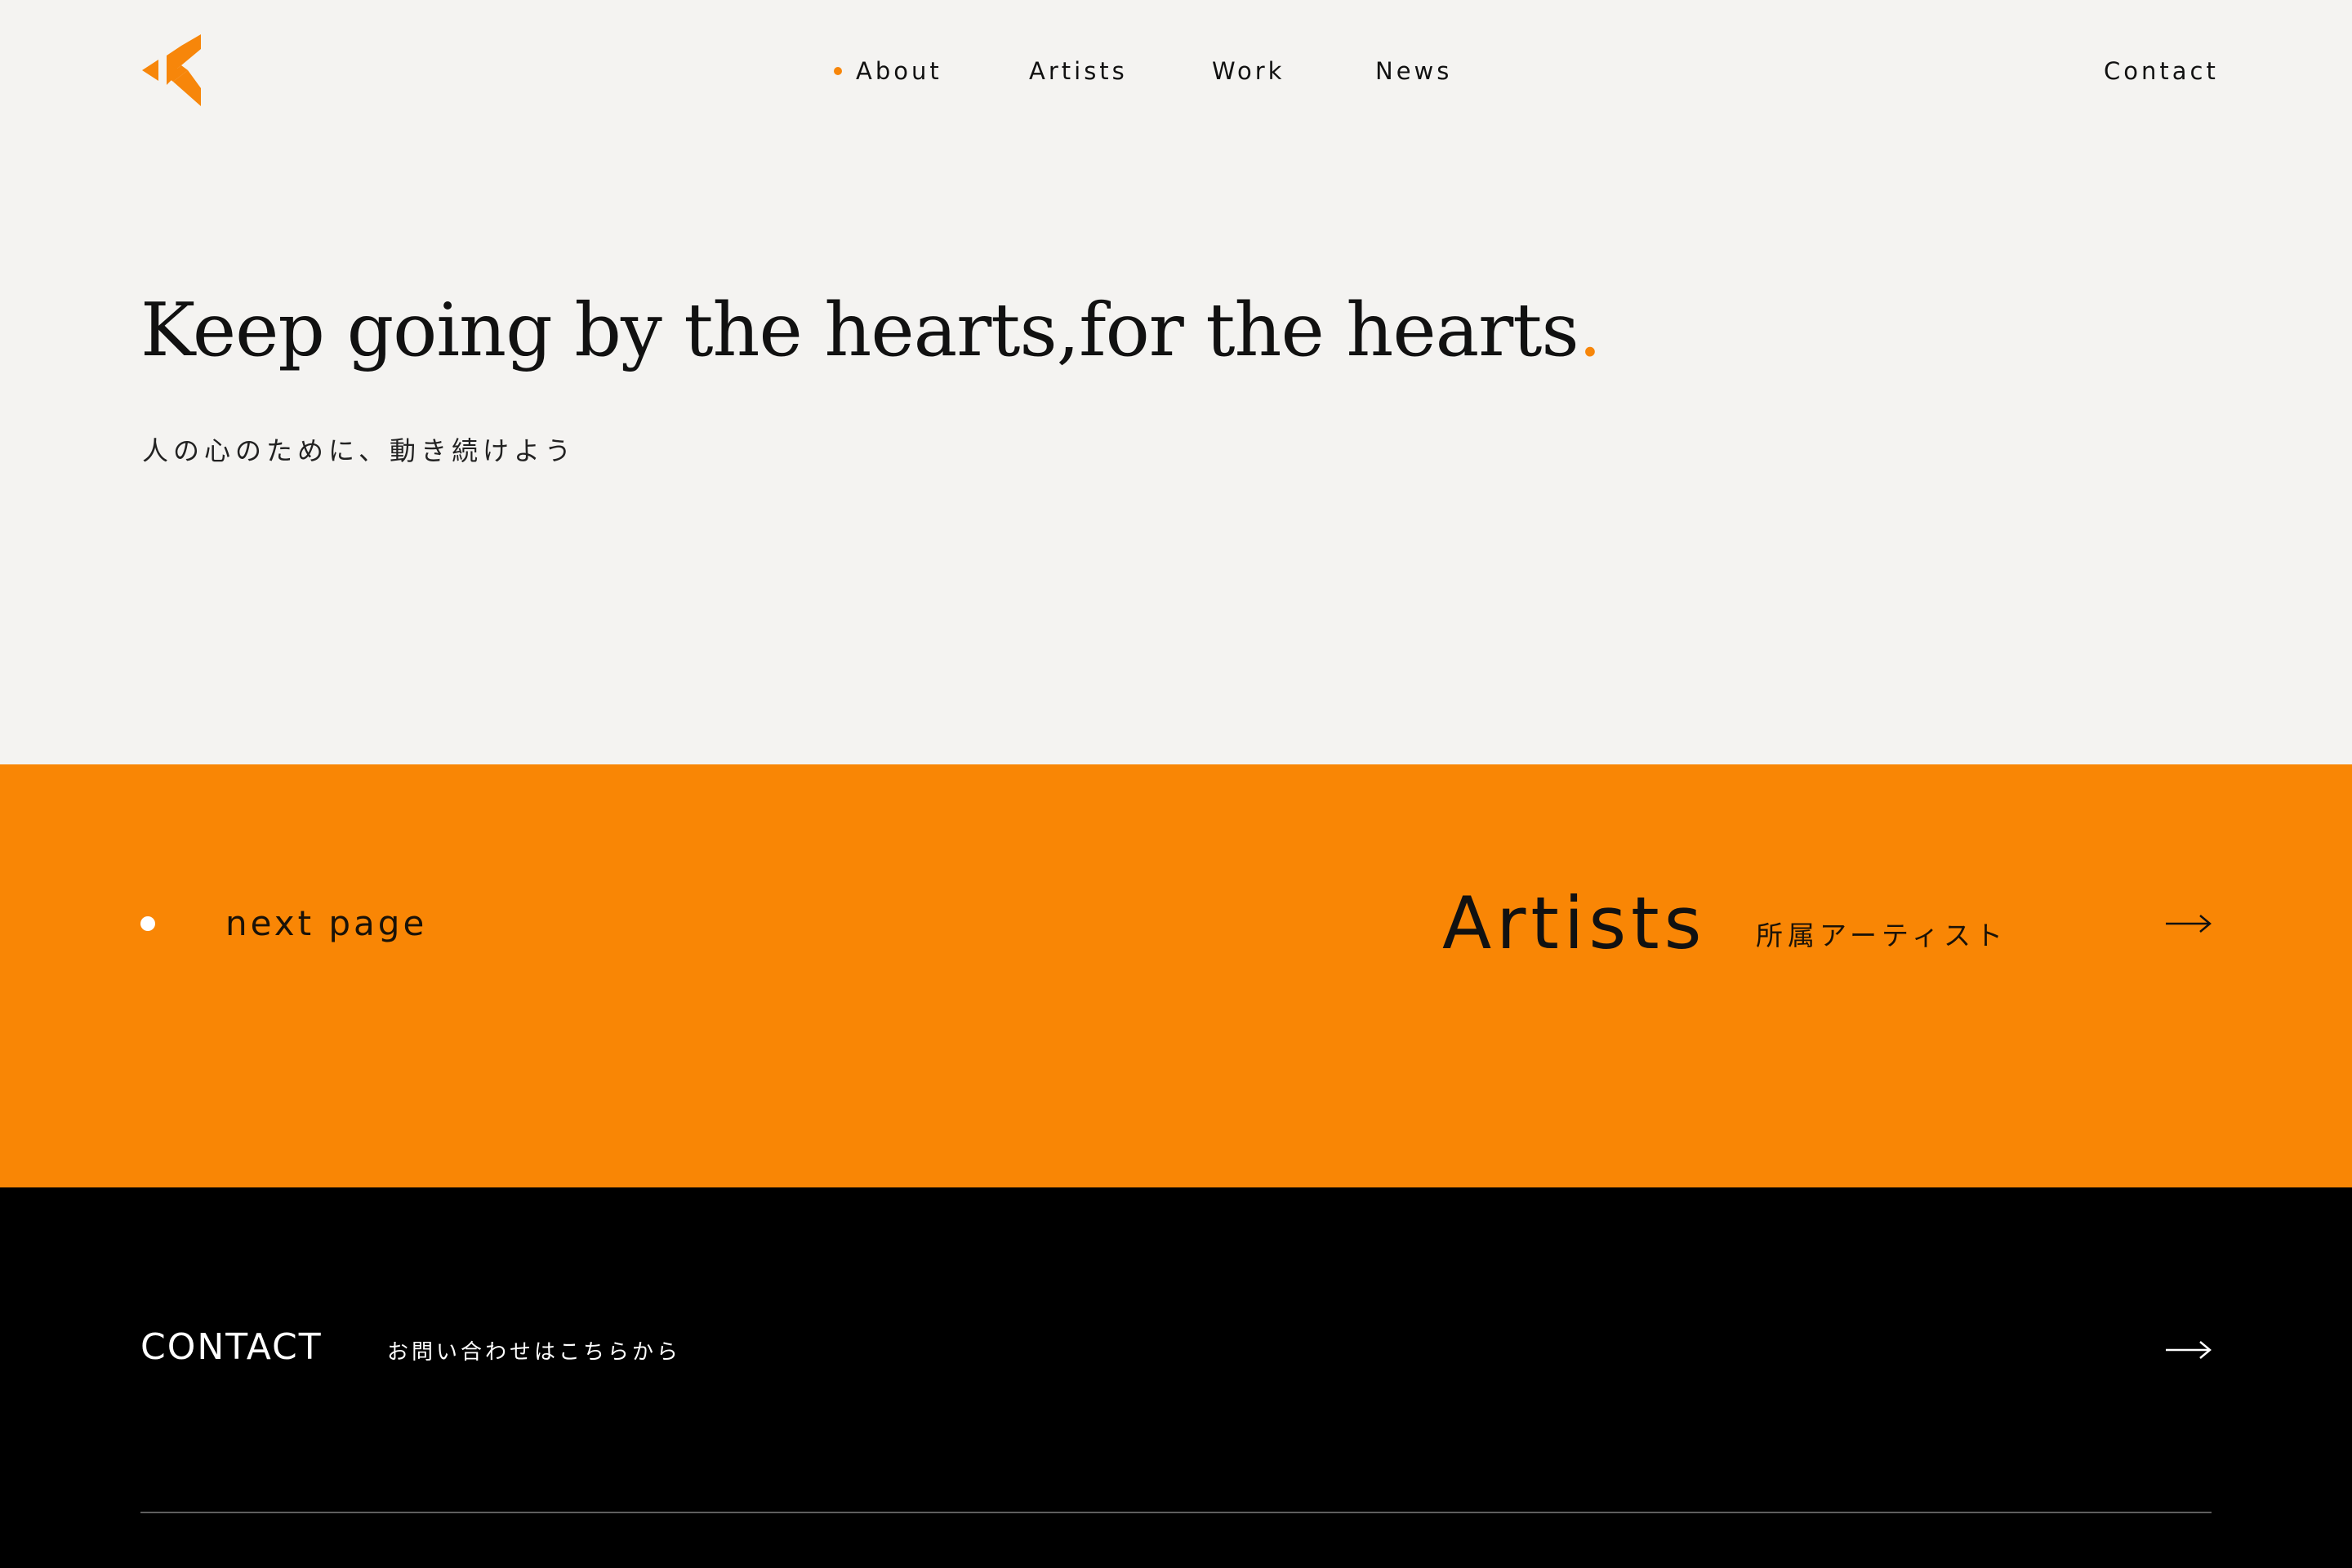 The height and width of the screenshot is (1568, 2352). I want to click on footer-contact-subtitle: お問い合わせはこちらから, so click(534, 1352).